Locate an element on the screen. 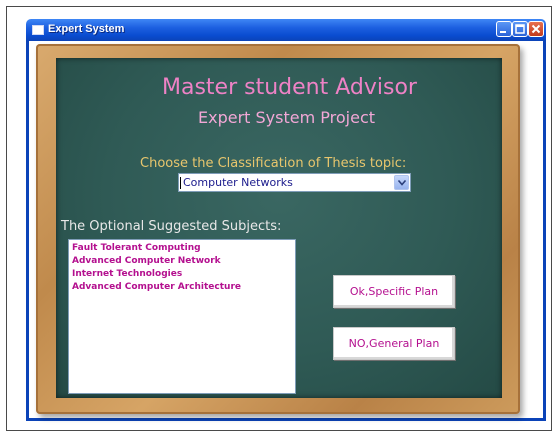 The width and height of the screenshot is (560, 439). list-item: Advanced Computer Architecture is located at coordinates (182, 287).